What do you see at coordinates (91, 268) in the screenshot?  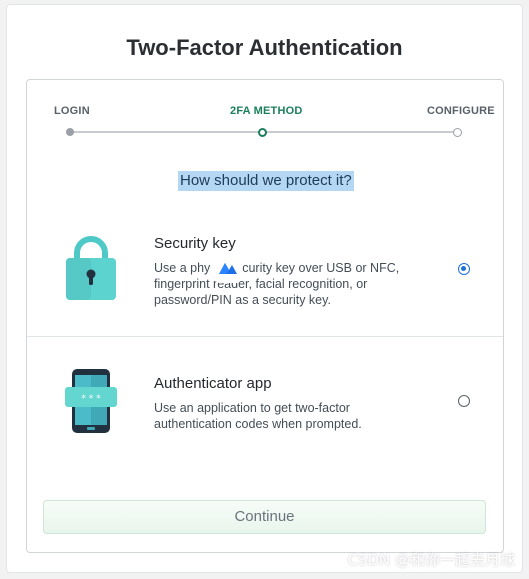 I see `padlock-icon` at bounding box center [91, 268].